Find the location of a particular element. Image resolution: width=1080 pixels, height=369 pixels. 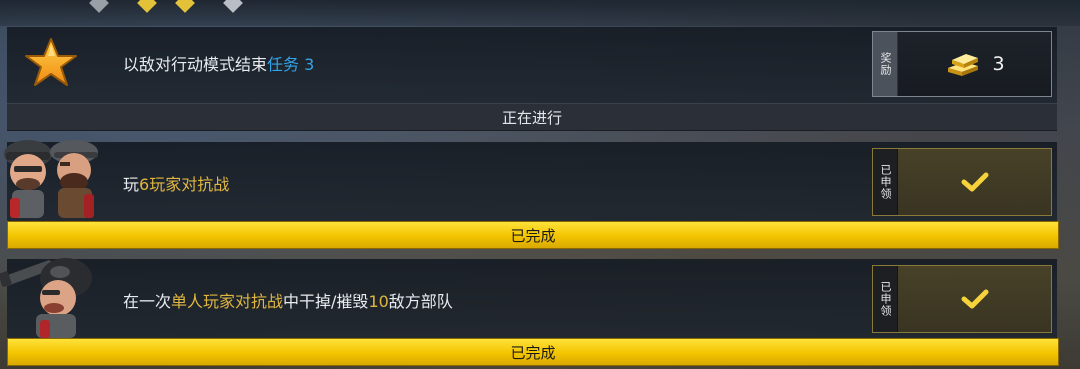

status-label: 正在进行 is located at coordinates (531, 117).